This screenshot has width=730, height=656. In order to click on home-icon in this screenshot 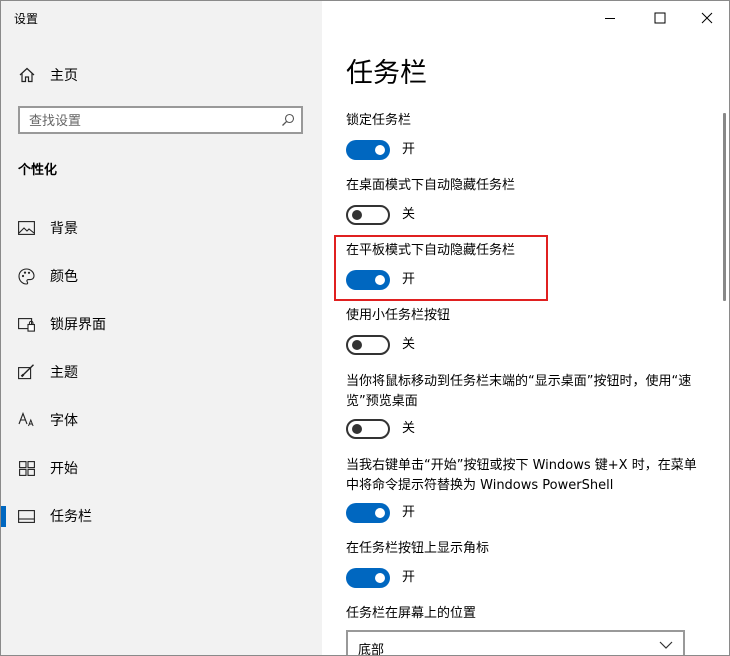, I will do `click(27, 75)`.